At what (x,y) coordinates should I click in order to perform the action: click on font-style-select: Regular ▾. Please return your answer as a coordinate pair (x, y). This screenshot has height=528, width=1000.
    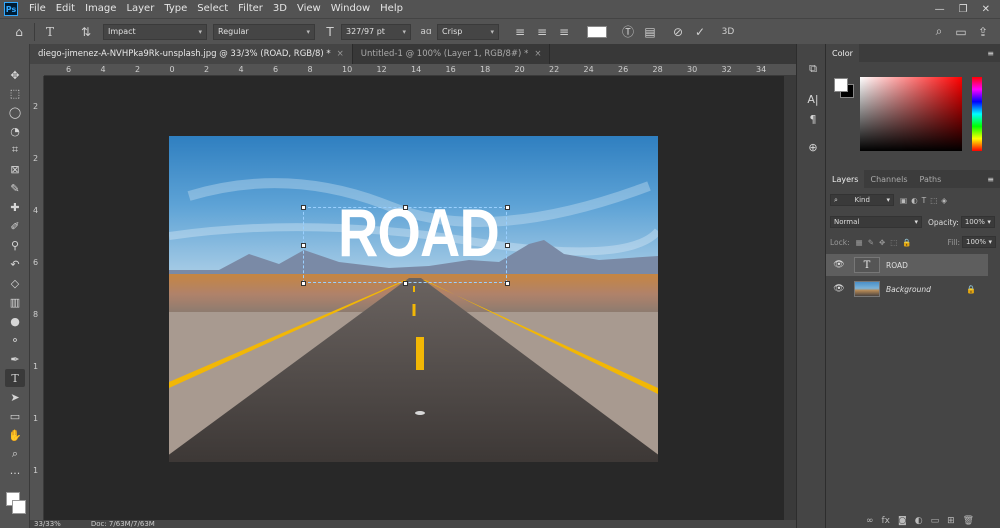
    Looking at the image, I should click on (264, 31).